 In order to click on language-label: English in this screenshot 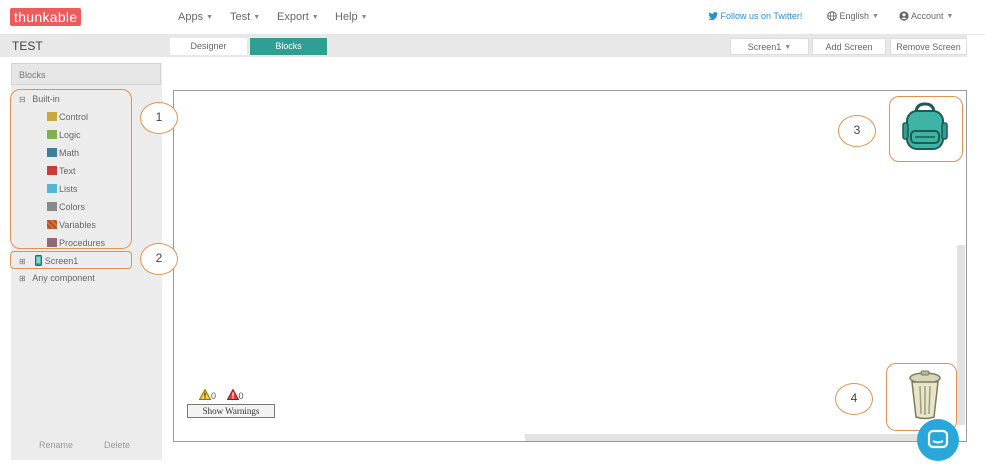, I will do `click(854, 16)`.